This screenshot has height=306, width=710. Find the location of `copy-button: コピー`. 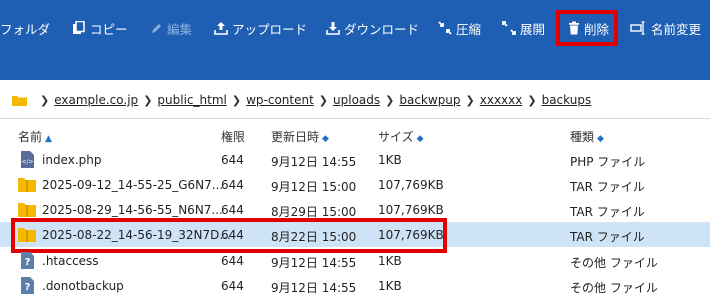

copy-button: コピー is located at coordinates (100, 28).